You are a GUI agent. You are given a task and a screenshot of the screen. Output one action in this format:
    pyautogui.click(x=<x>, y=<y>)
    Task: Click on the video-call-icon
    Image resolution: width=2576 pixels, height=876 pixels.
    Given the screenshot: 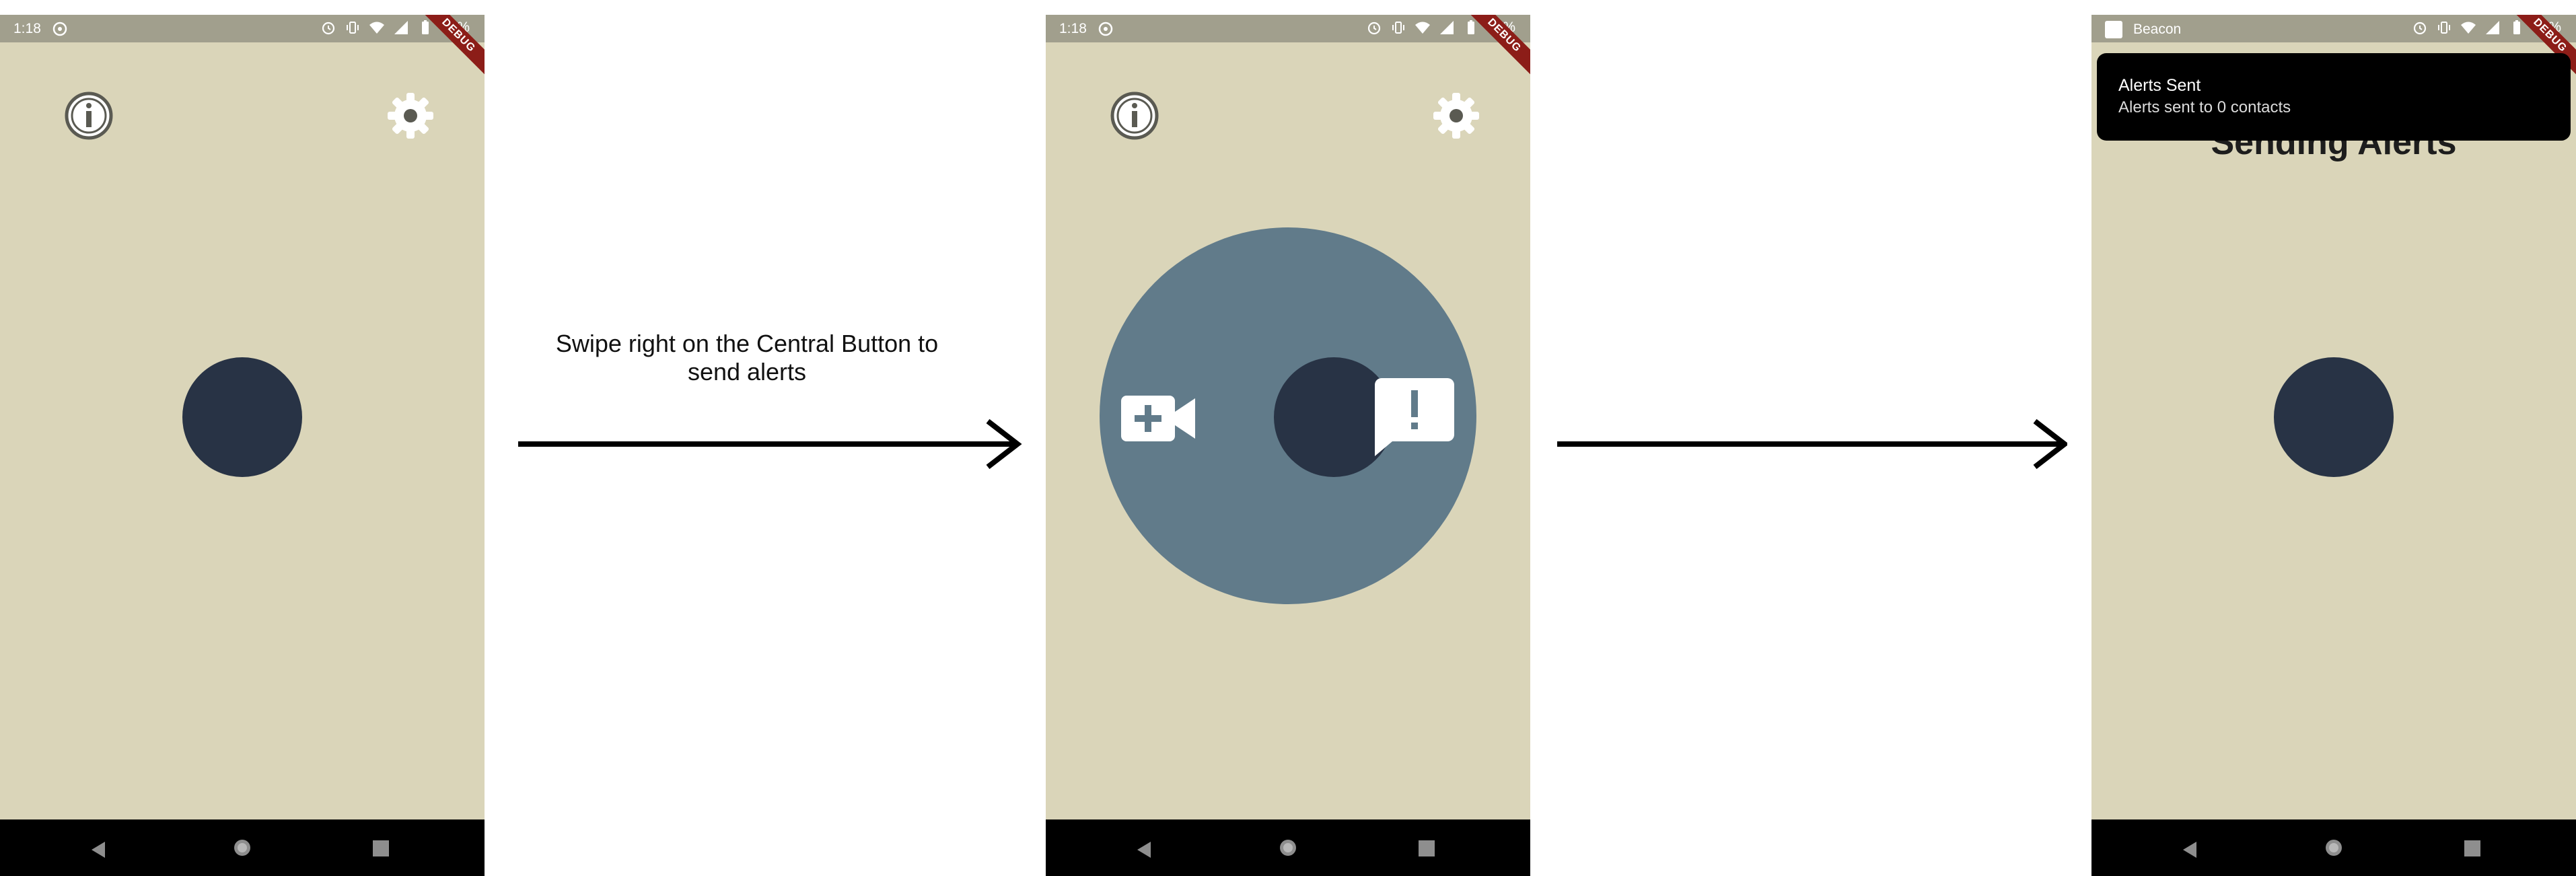 What is the action you would take?
    pyautogui.click(x=1158, y=418)
    